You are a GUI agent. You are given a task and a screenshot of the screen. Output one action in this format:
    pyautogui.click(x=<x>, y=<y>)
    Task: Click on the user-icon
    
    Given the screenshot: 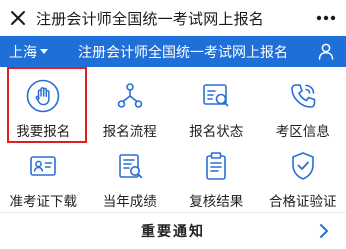 What is the action you would take?
    pyautogui.click(x=326, y=51)
    